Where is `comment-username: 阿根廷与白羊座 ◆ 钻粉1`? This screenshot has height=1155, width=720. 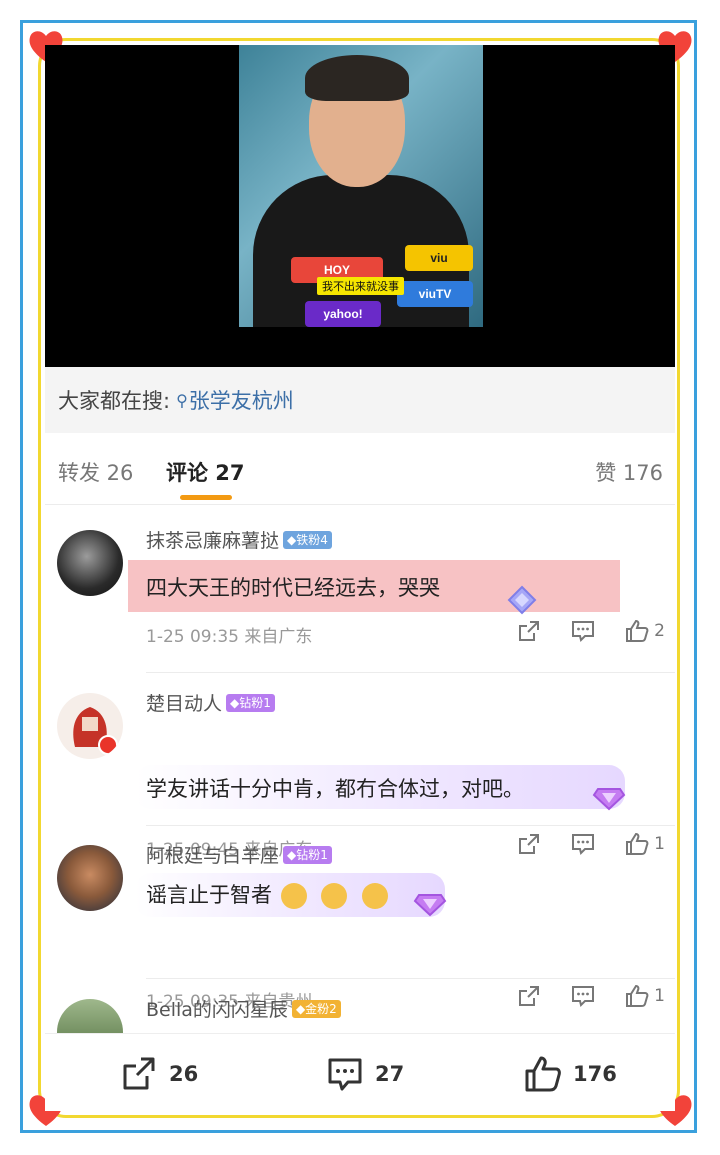
comment-username: 阿根廷与白羊座 ◆ 钻粉1 is located at coordinates (239, 854).